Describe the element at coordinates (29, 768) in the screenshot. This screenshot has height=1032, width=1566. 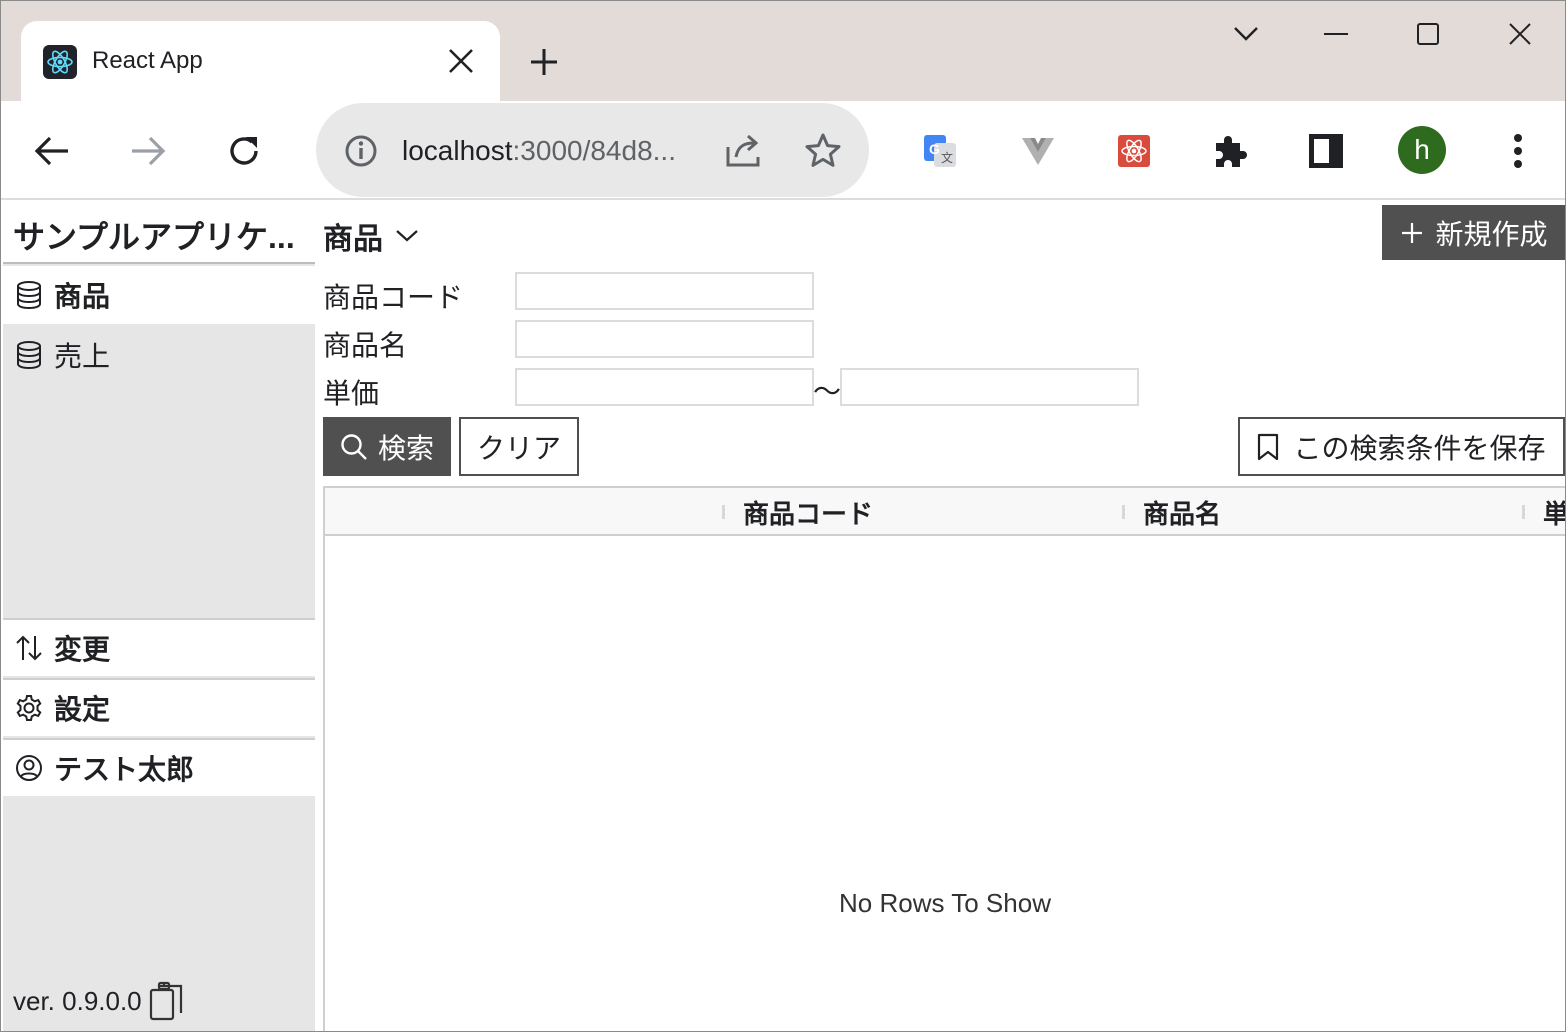
I see `user-circle-icon` at that location.